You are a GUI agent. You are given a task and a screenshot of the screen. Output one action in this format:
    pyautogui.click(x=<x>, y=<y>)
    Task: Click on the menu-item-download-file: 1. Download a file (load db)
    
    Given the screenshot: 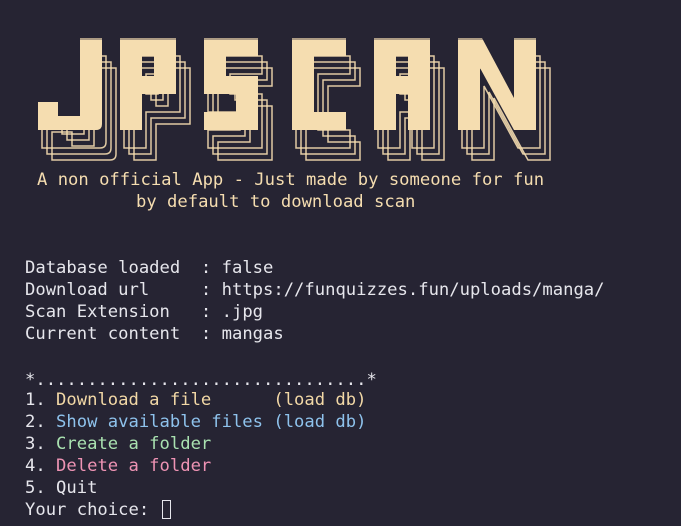 What is the action you would take?
    pyautogui.click(x=195, y=400)
    